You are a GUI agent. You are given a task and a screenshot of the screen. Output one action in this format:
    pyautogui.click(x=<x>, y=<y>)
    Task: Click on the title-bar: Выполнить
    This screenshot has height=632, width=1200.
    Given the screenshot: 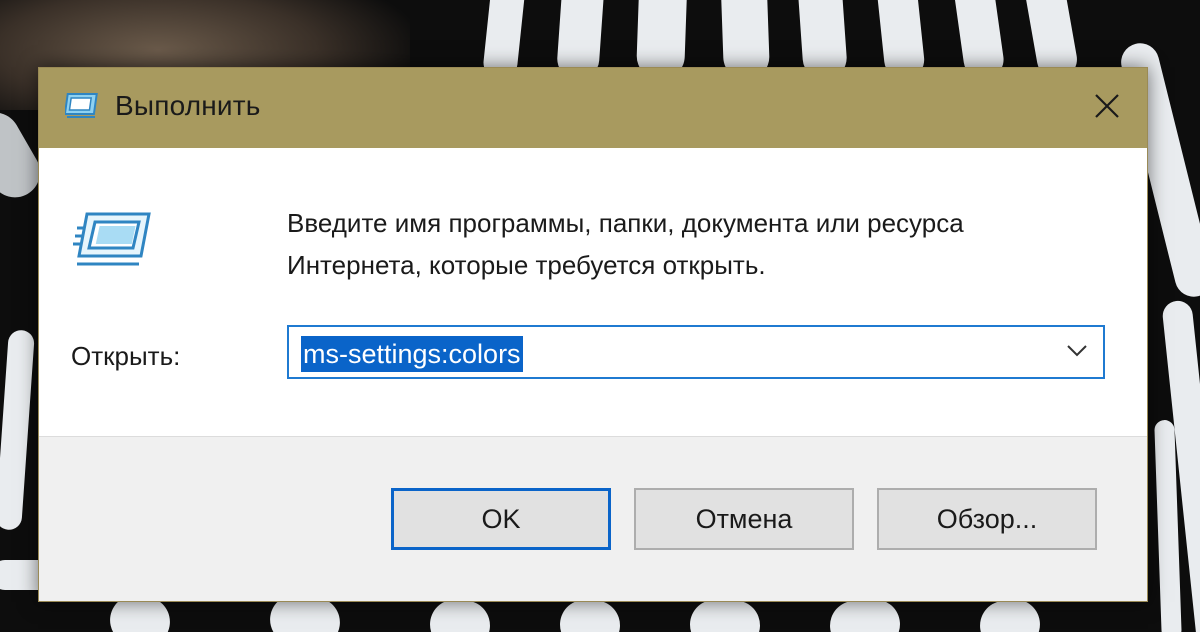 What is the action you would take?
    pyautogui.click(x=593, y=108)
    